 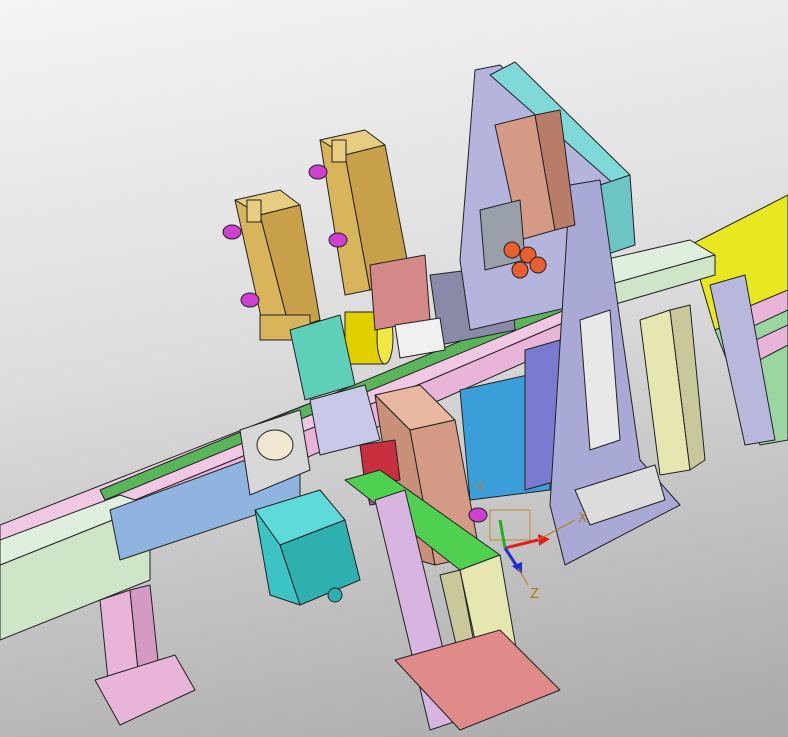 I want to click on gripper-left, so click(x=277, y=265).